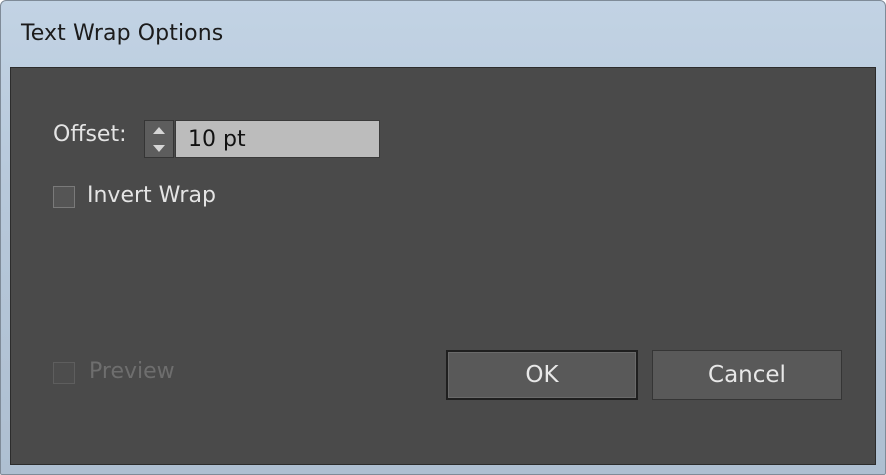 The width and height of the screenshot is (886, 475). I want to click on invert-wrap-label: Invert Wrap, so click(151, 195).